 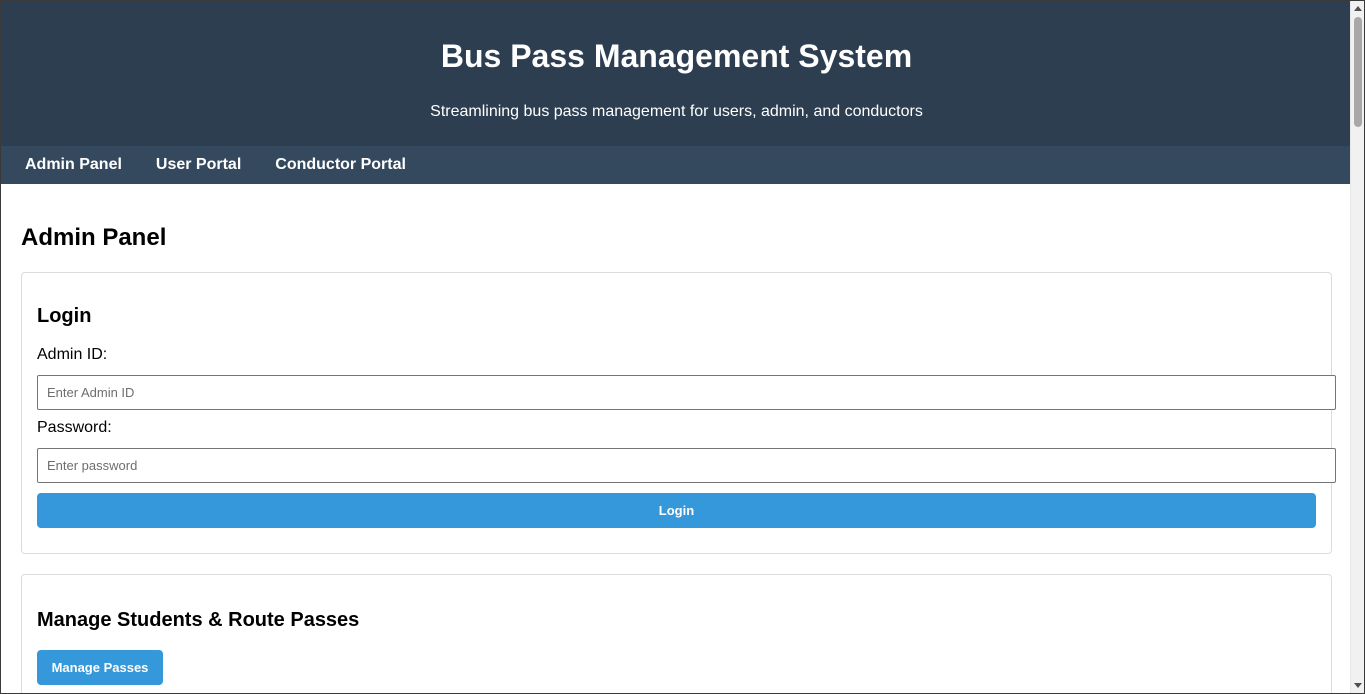 I want to click on scroll-up-arrow-icon, so click(x=1358, y=8).